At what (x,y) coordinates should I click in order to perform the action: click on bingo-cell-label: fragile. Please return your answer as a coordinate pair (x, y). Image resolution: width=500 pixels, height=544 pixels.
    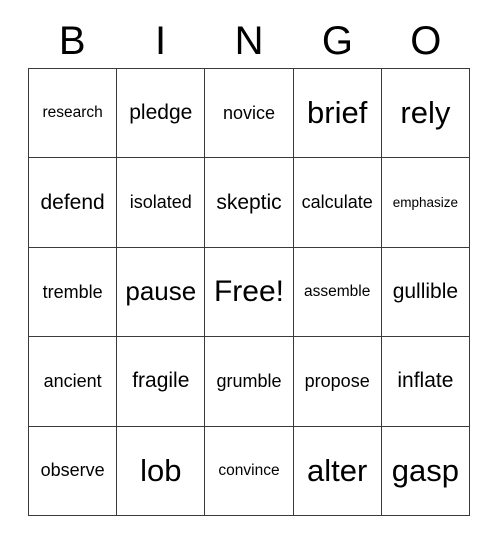
    Looking at the image, I should click on (161, 381).